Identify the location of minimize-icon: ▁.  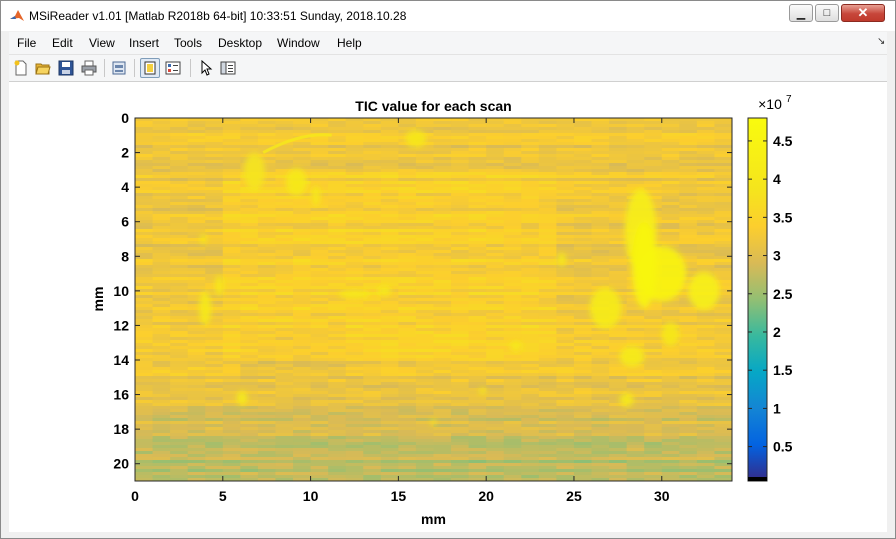
(801, 13).